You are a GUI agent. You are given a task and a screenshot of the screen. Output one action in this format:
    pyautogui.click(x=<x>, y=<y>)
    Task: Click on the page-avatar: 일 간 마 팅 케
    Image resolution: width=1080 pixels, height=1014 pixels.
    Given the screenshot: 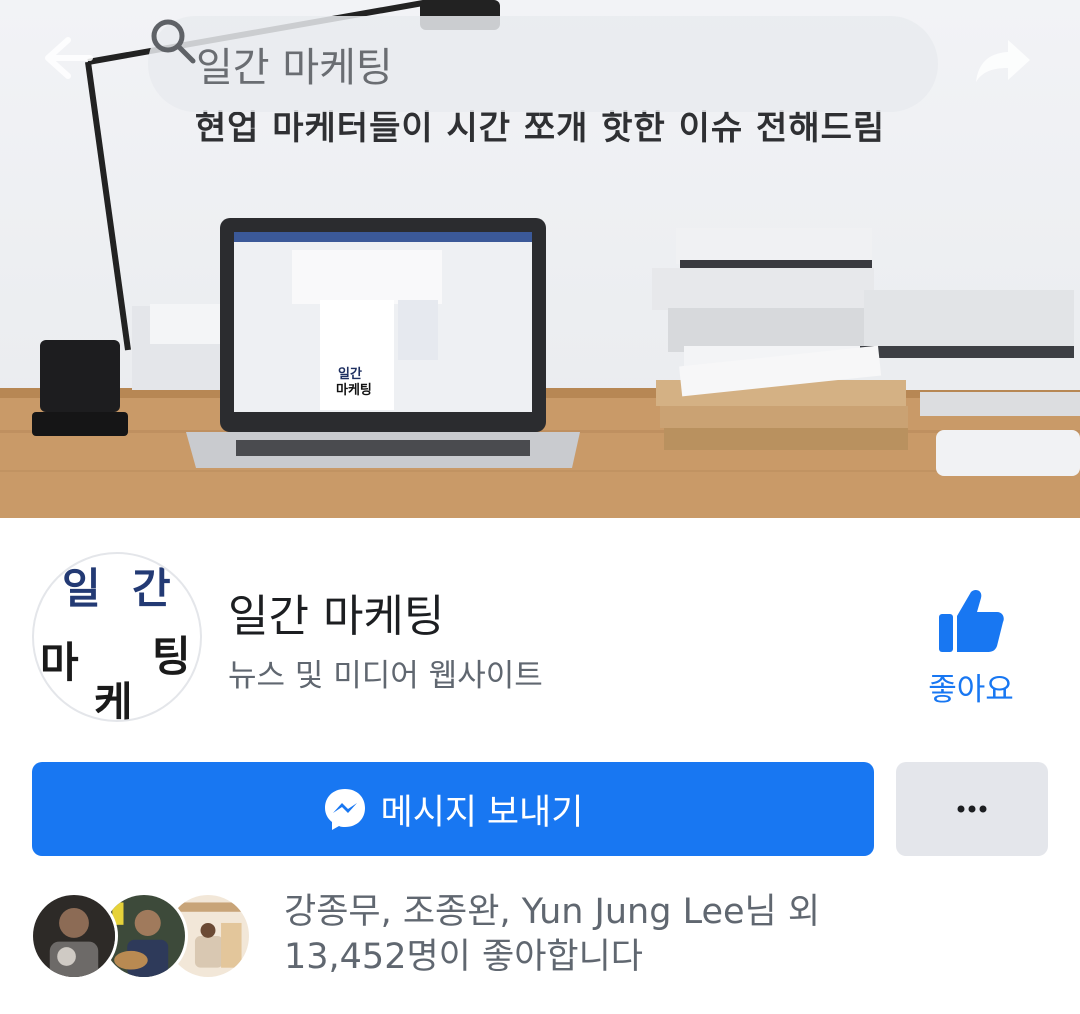 What is the action you would take?
    pyautogui.click(x=117, y=637)
    